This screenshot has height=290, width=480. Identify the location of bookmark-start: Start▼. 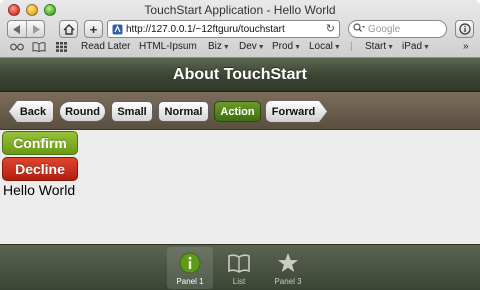
(379, 46).